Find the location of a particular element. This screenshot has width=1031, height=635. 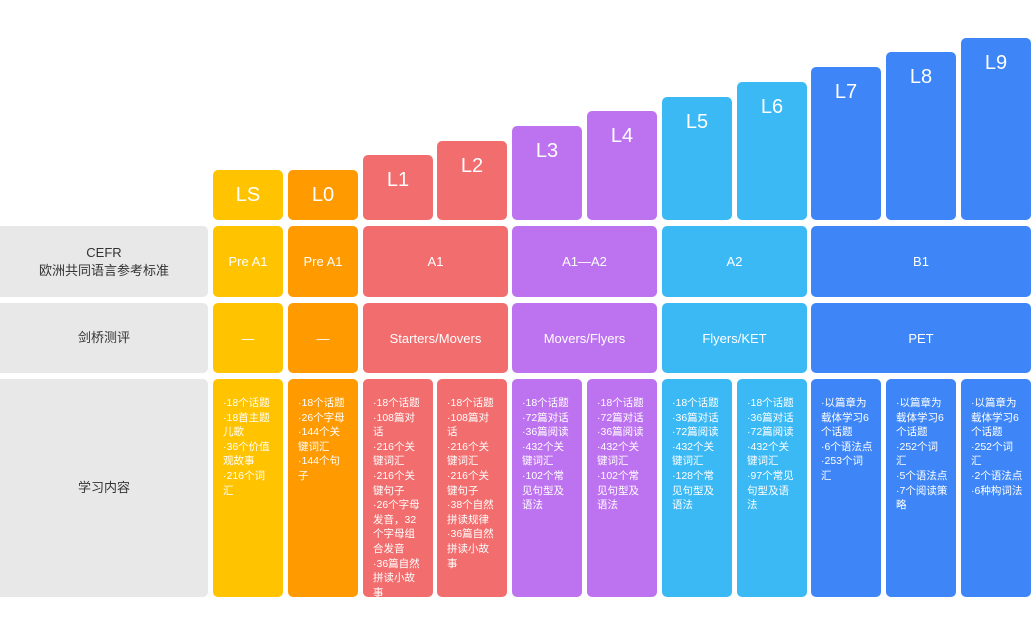

level-content-ls: ·18个话题 ·18首主题儿歌 ·36个价值观故事 ·216个词汇 is located at coordinates (248, 488).